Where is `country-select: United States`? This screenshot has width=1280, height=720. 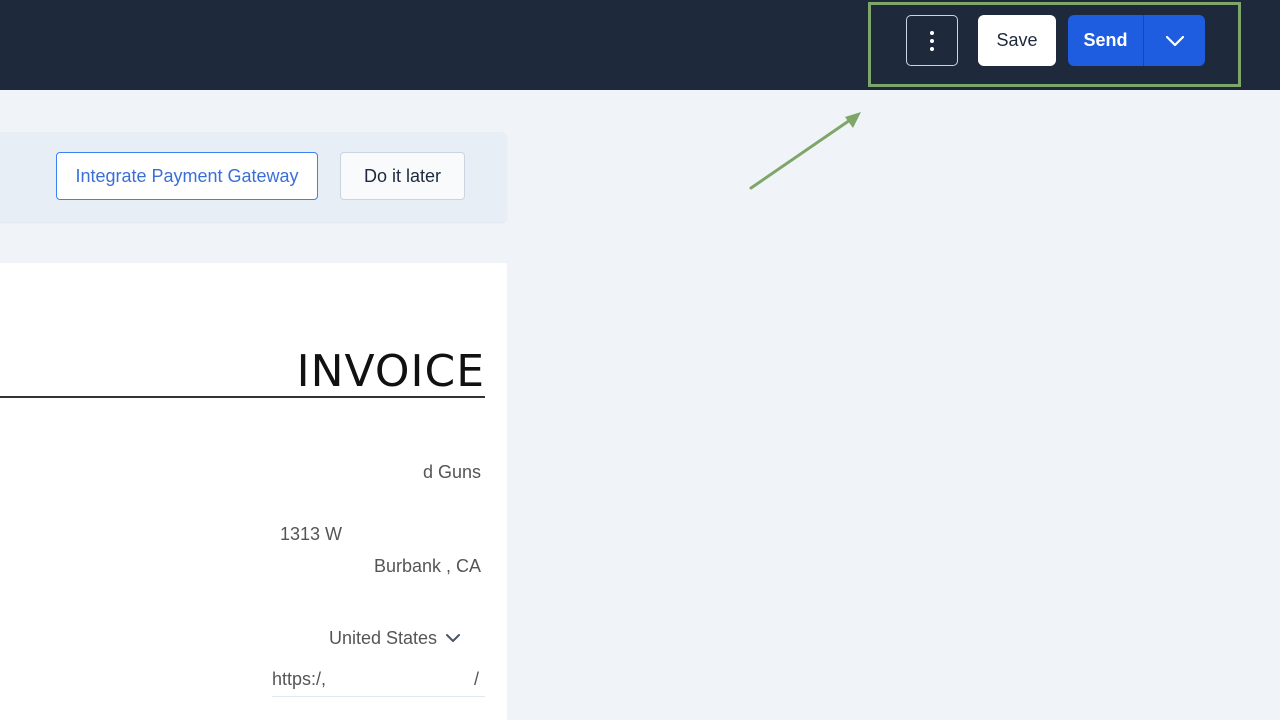 country-select: United States is located at coordinates (404, 638).